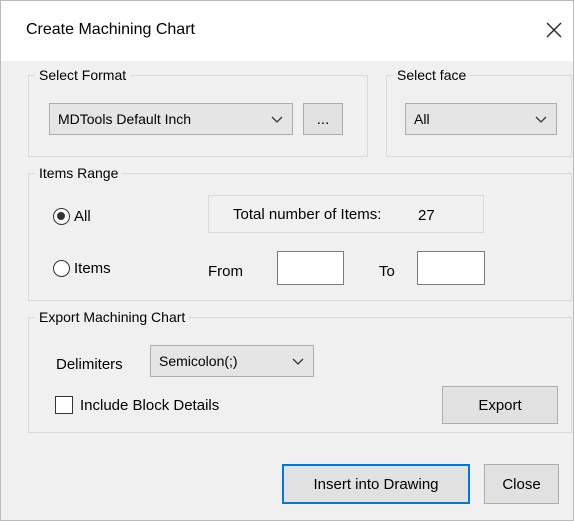 The height and width of the screenshot is (521, 574). Describe the element at coordinates (500, 405) in the screenshot. I see `export-button: Export` at that location.